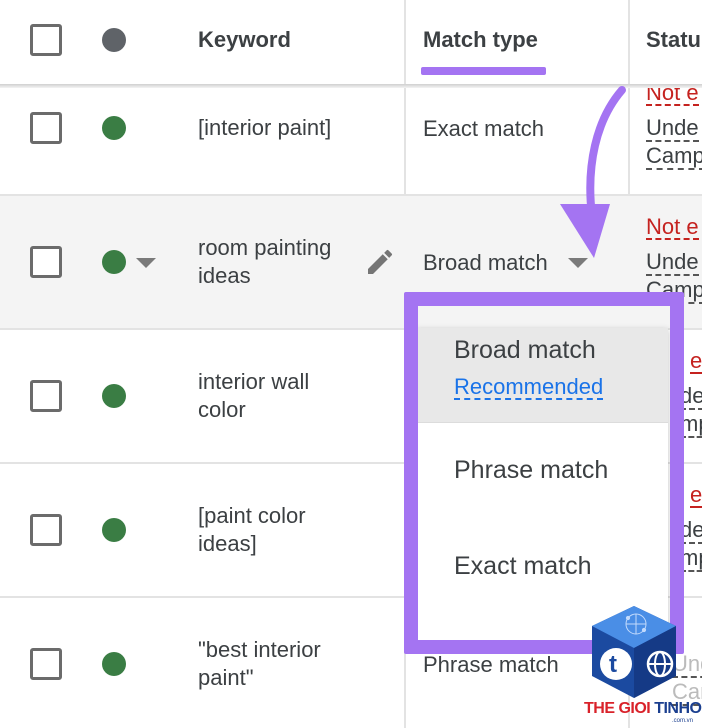 This screenshot has width=702, height=728. I want to click on watermark-text-blue: TINHOC, so click(678, 708).